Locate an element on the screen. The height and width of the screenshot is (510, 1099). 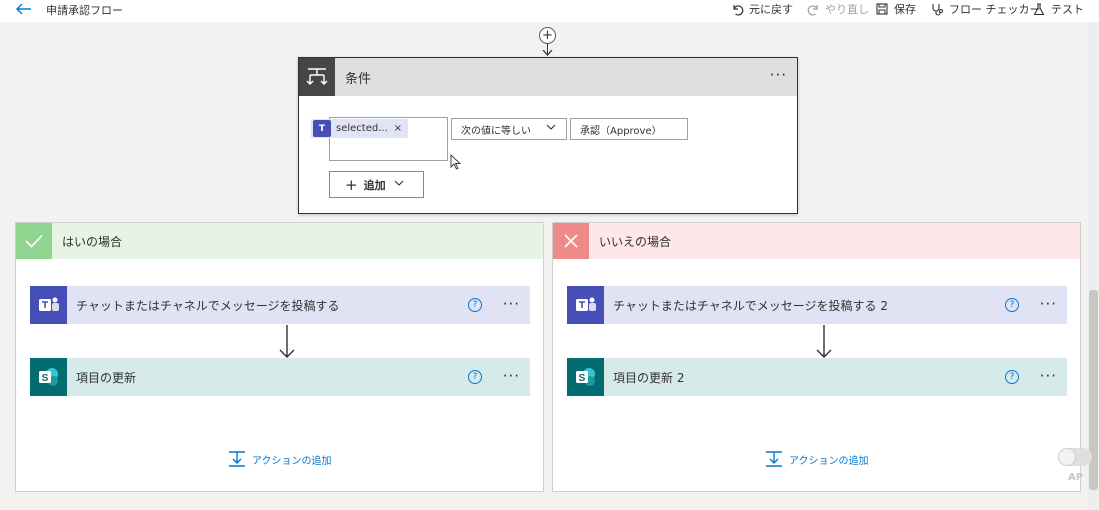
condition-more-button: ··· is located at coordinates (778, 75).